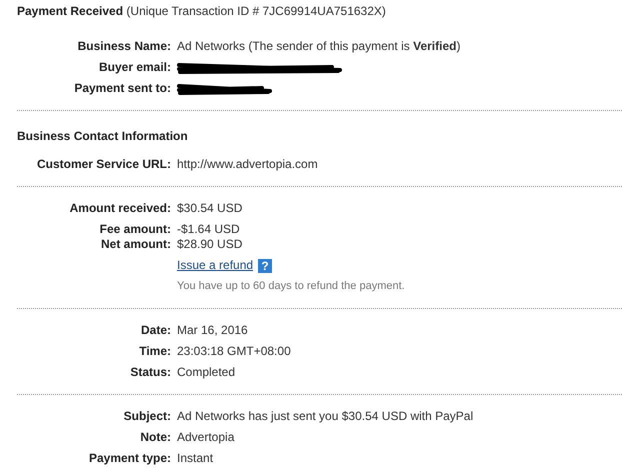 This screenshot has width=622, height=472. Describe the element at coordinates (154, 351) in the screenshot. I see `field-label: Time:` at that location.